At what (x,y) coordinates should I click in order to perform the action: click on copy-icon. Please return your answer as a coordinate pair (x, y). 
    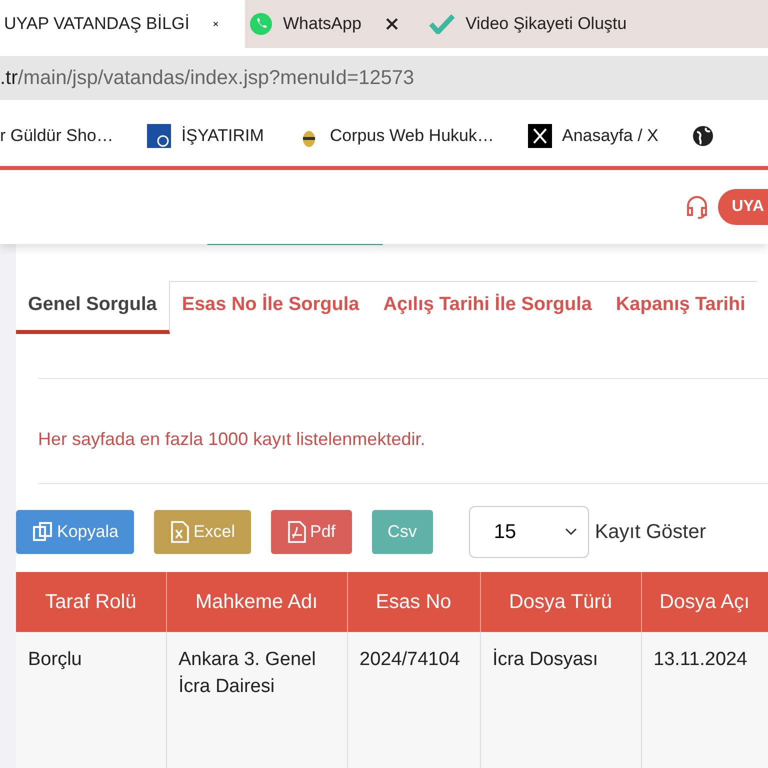
    Looking at the image, I should click on (43, 532).